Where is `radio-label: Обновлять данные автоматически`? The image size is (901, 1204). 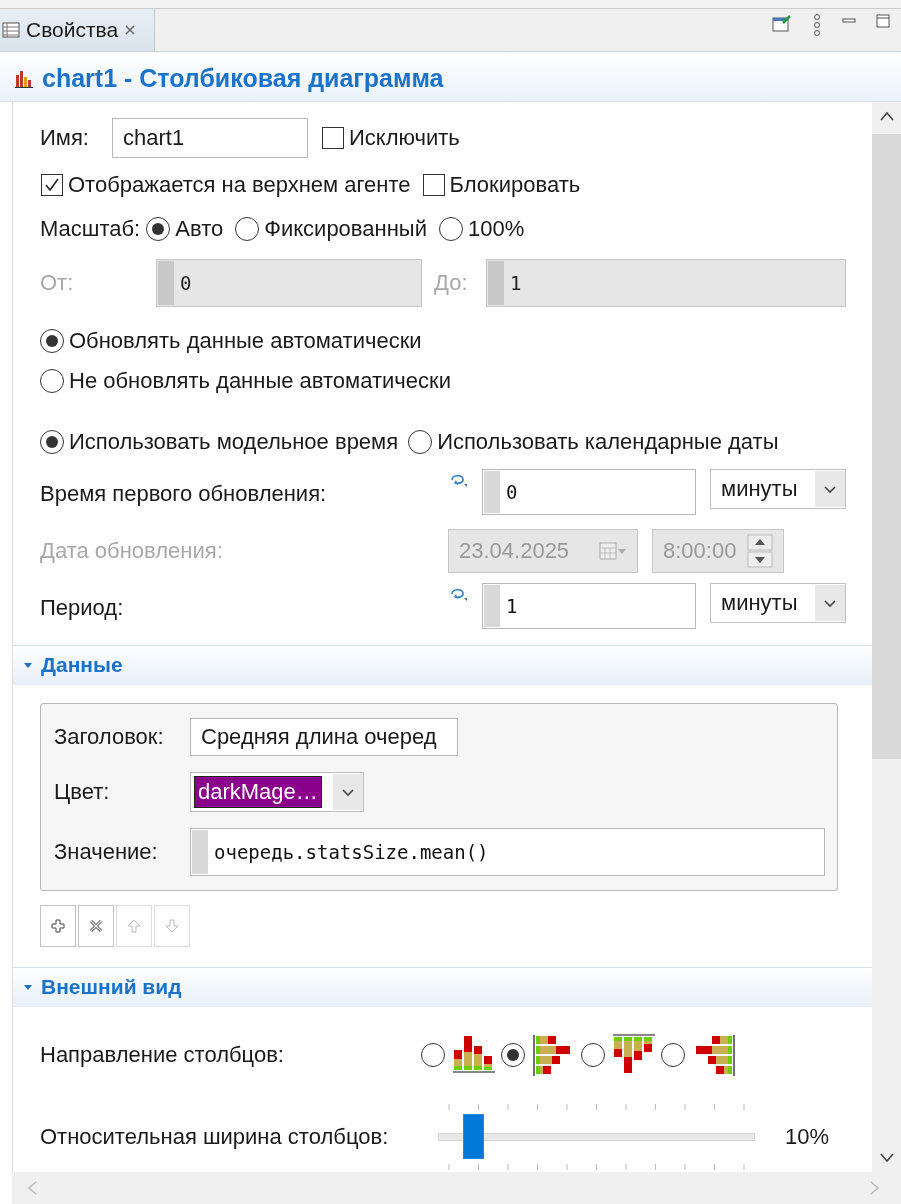 radio-label: Обновлять данные автоматически is located at coordinates (245, 340).